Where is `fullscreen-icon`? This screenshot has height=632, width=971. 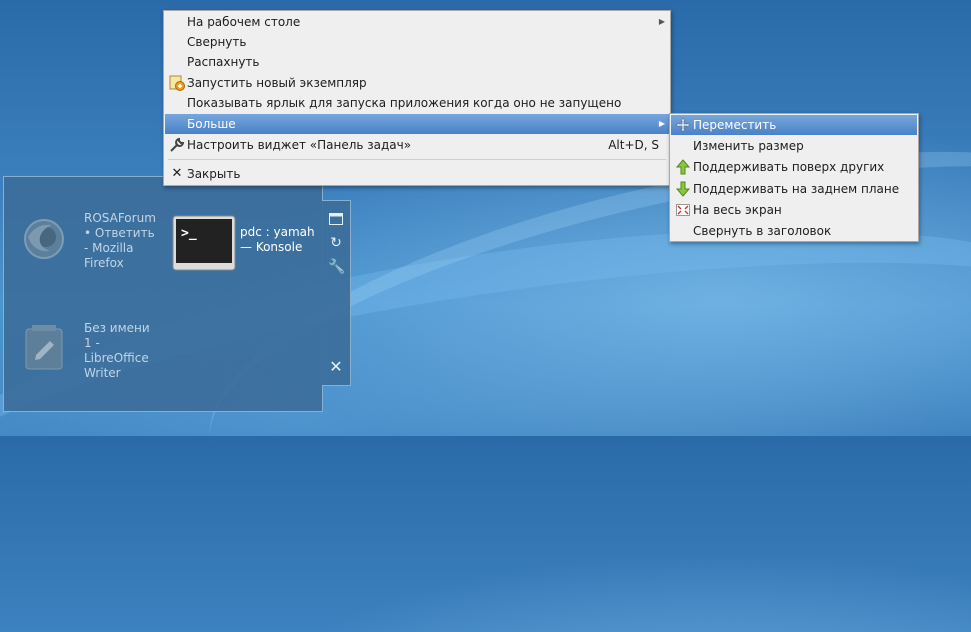 fullscreen-icon is located at coordinates (683, 210).